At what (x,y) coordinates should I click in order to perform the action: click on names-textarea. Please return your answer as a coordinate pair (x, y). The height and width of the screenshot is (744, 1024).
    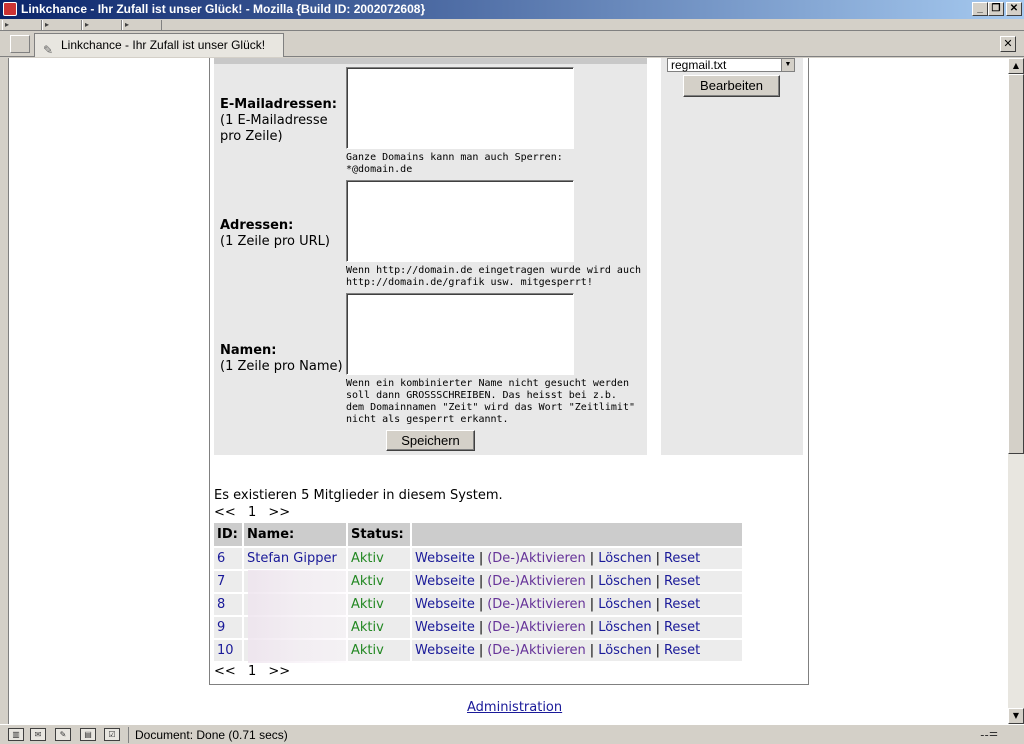
    Looking at the image, I should click on (460, 334).